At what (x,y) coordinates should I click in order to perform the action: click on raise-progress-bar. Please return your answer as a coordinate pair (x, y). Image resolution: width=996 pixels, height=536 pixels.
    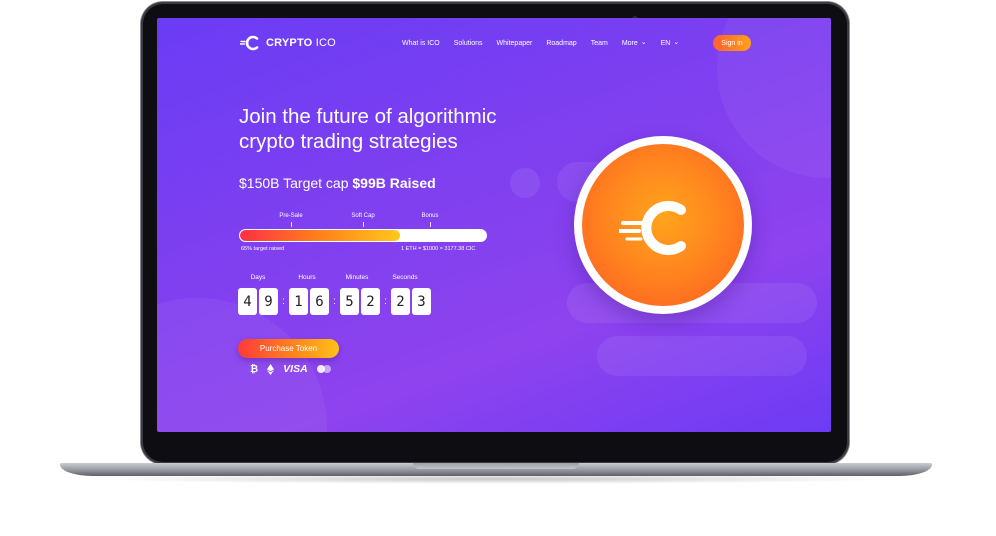
    Looking at the image, I should click on (363, 235).